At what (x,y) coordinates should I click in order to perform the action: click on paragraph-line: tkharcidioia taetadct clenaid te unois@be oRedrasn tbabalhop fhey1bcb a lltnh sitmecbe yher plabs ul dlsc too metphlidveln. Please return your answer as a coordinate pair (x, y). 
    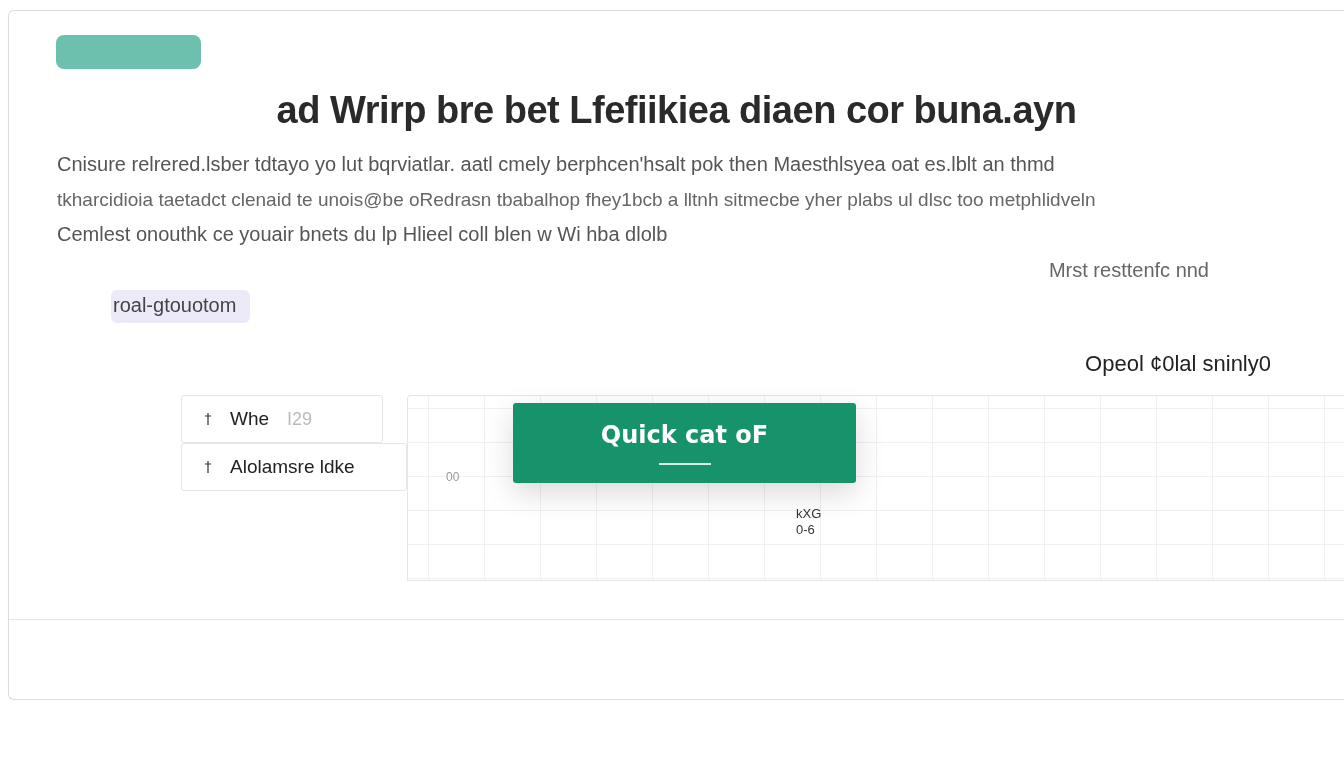
    Looking at the image, I should click on (577, 200).